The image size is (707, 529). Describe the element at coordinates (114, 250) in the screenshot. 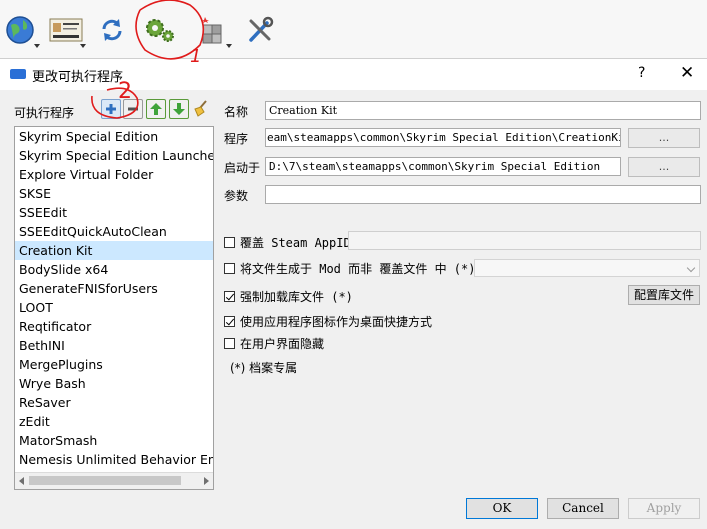

I see `list-item: Creation Kit` at that location.